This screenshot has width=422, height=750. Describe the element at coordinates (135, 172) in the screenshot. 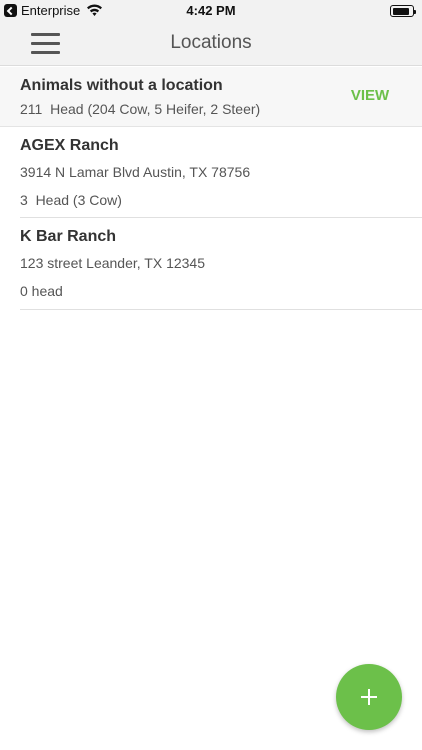

I see `location-address: 3914 N Lamar Blvd Austin, TX 78756` at that location.